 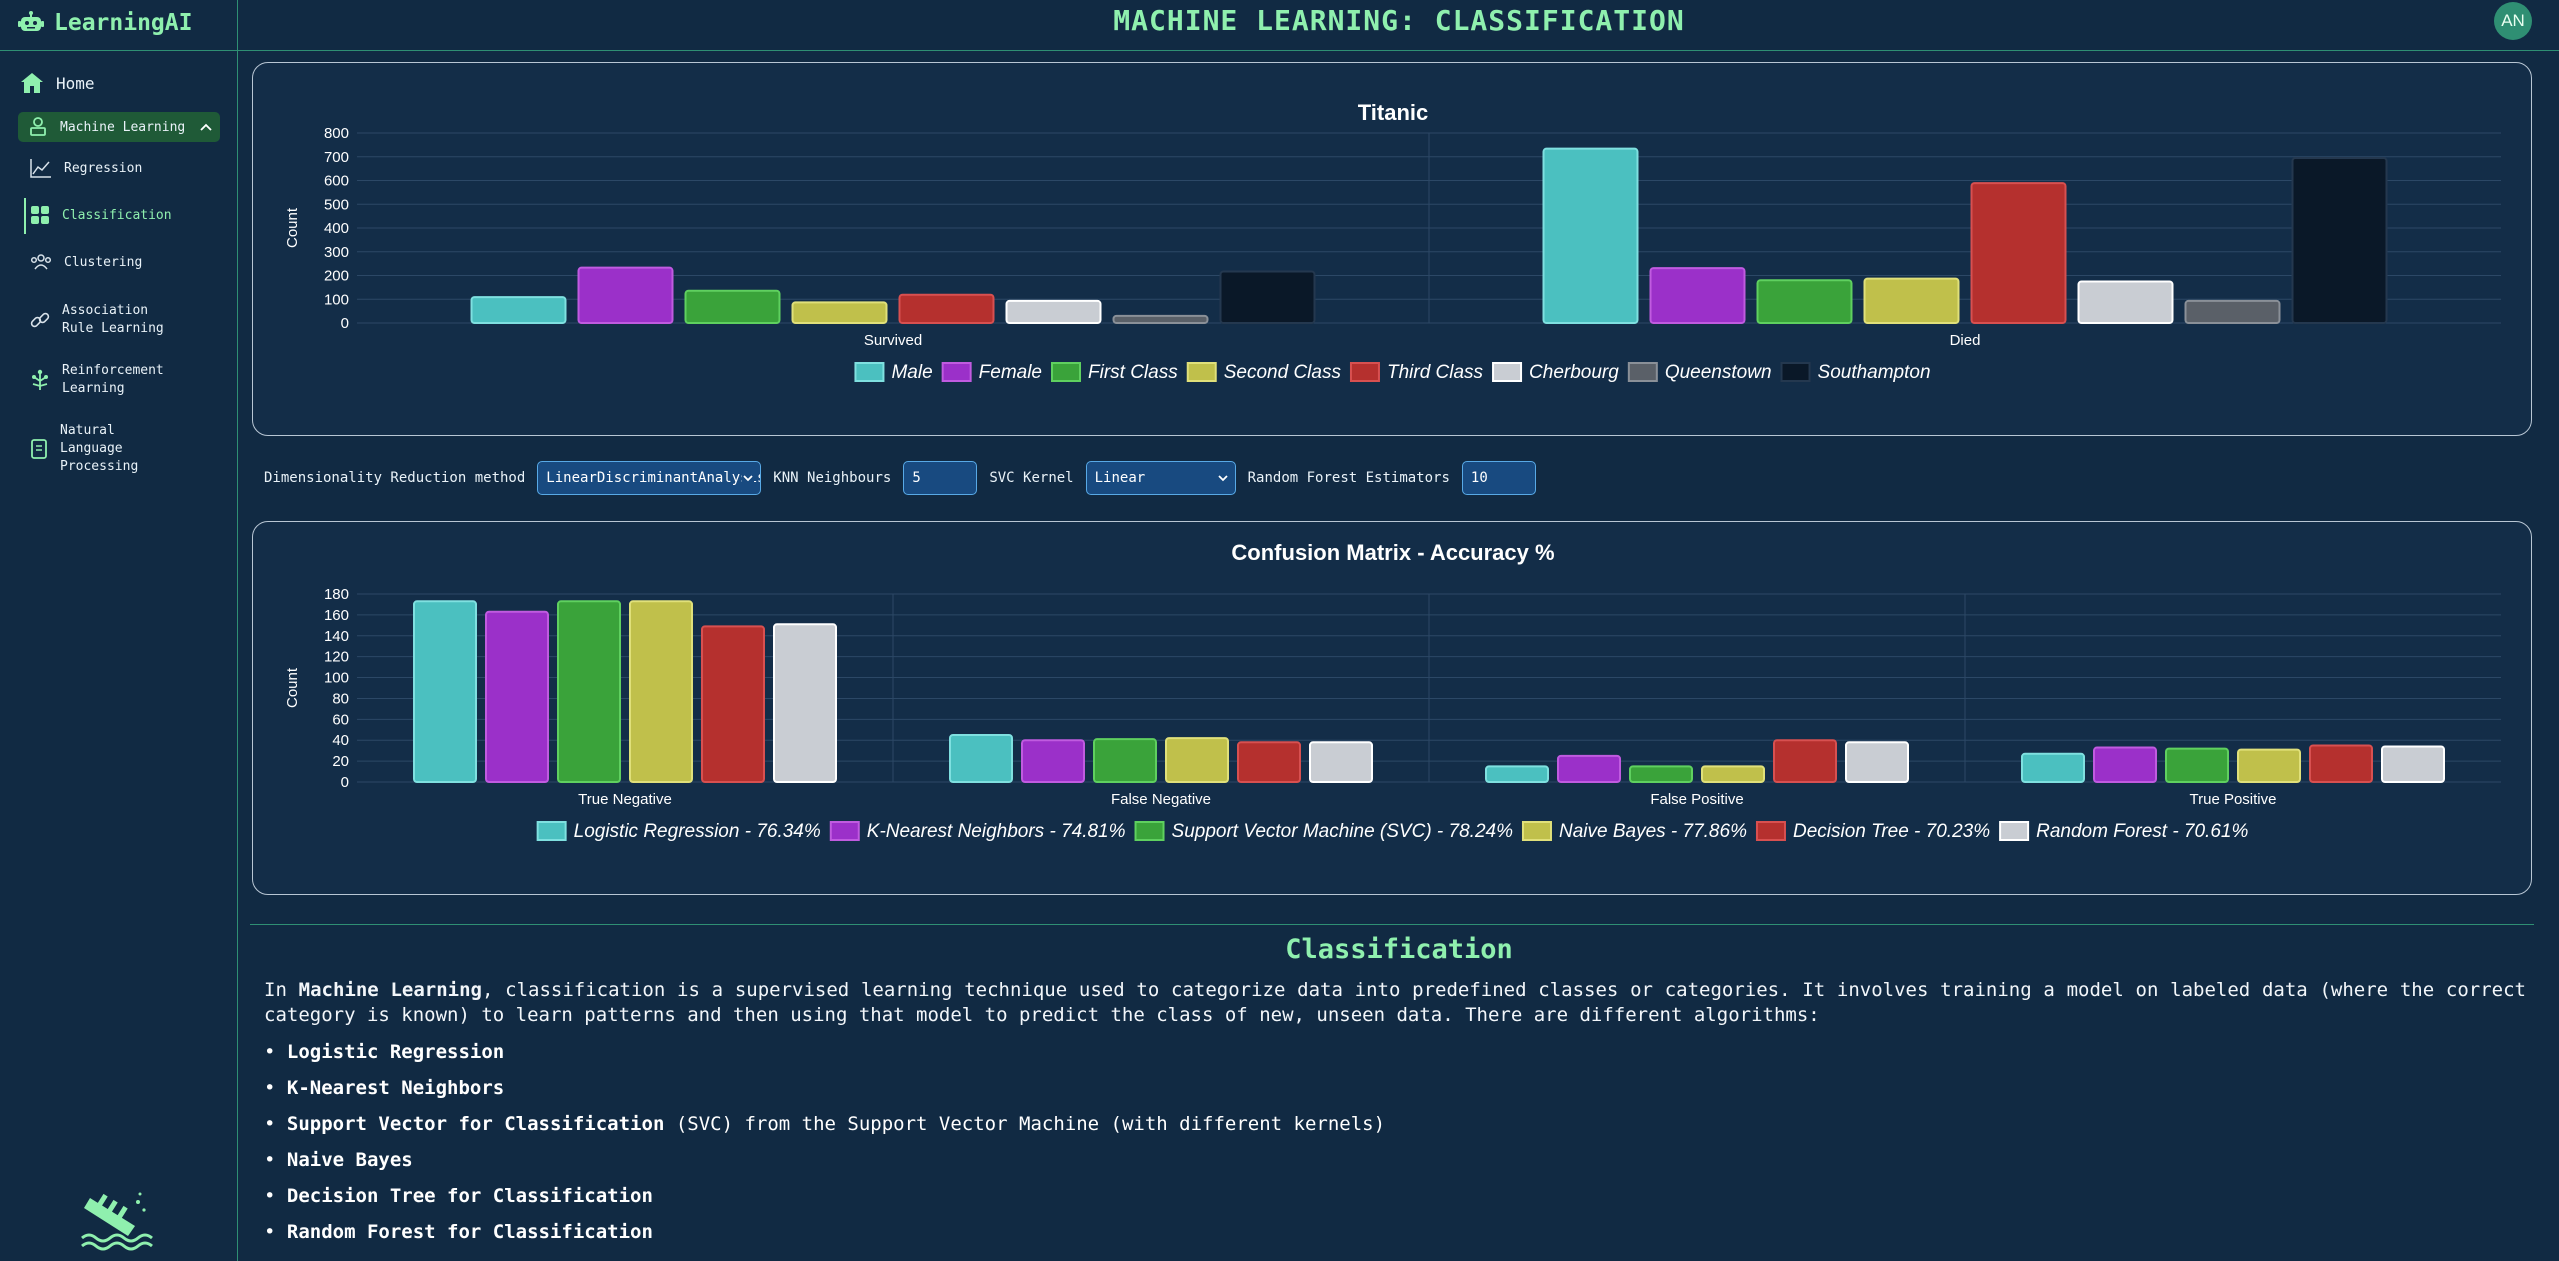 I want to click on algorithm-name: Naive Bayes, so click(x=349, y=1160).